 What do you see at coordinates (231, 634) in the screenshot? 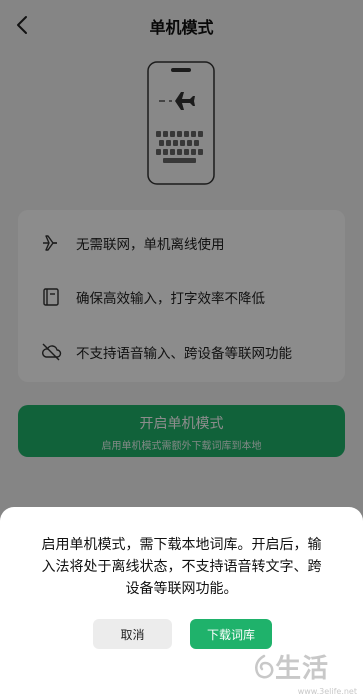
I see `download-dictionary-button: 下载词库` at bounding box center [231, 634].